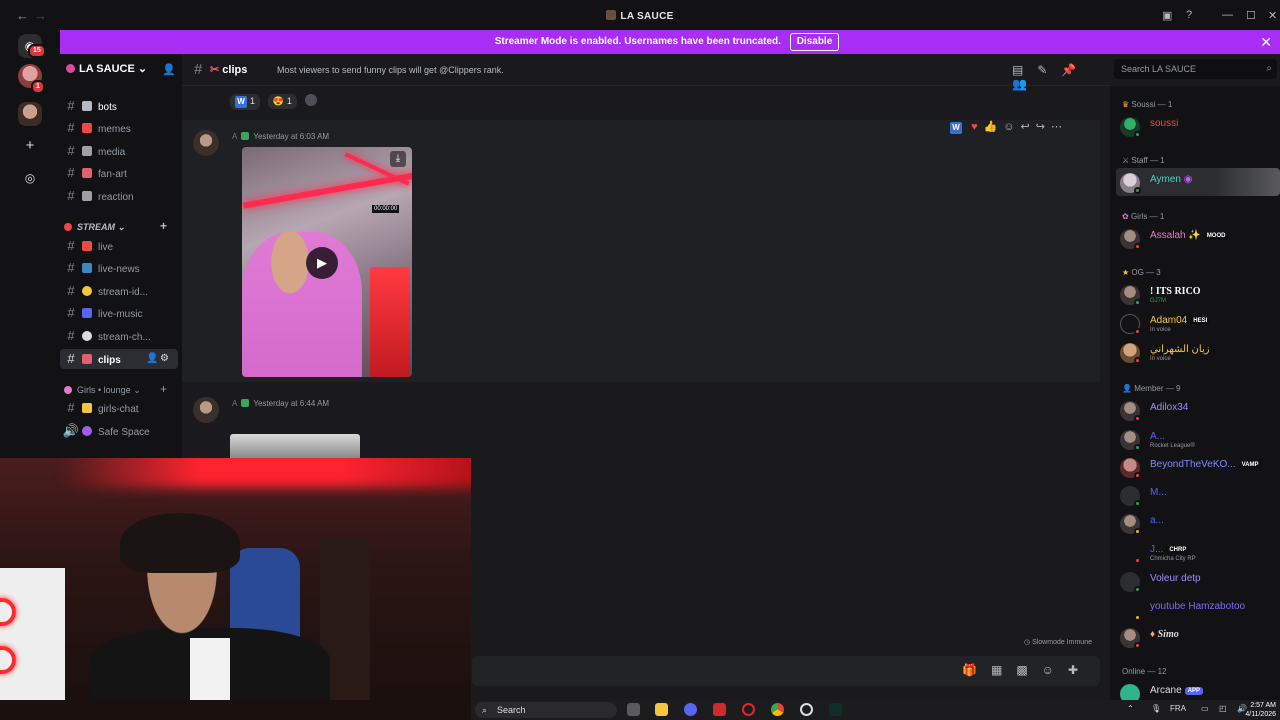 The width and height of the screenshot is (1280, 720). I want to click on w-emoji-icon: W, so click(956, 128).